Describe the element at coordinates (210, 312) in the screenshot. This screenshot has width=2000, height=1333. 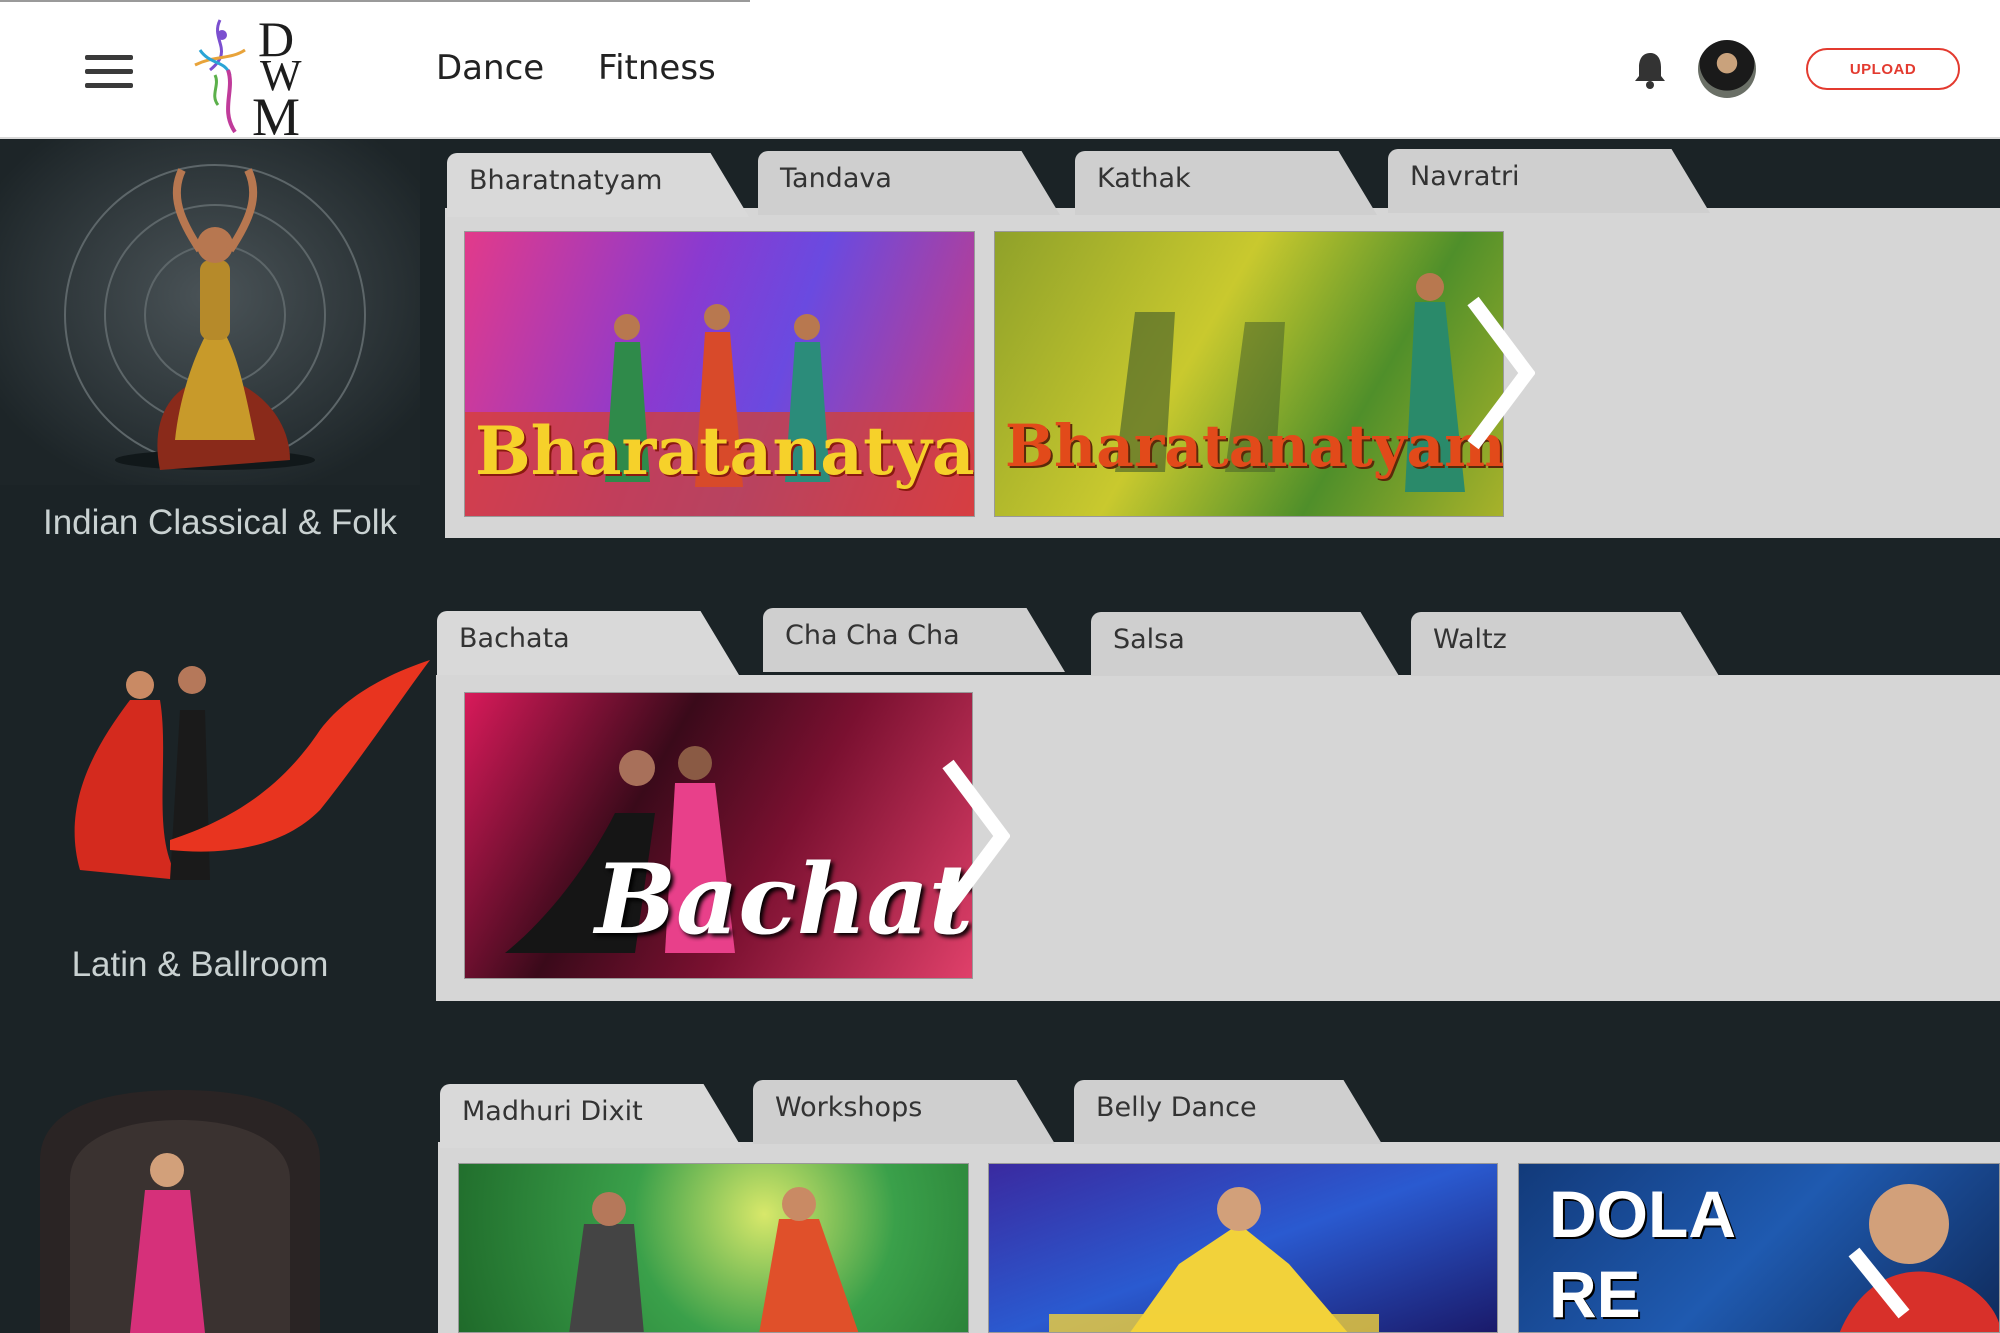
I see `bharatanatyam-dancer-image` at that location.